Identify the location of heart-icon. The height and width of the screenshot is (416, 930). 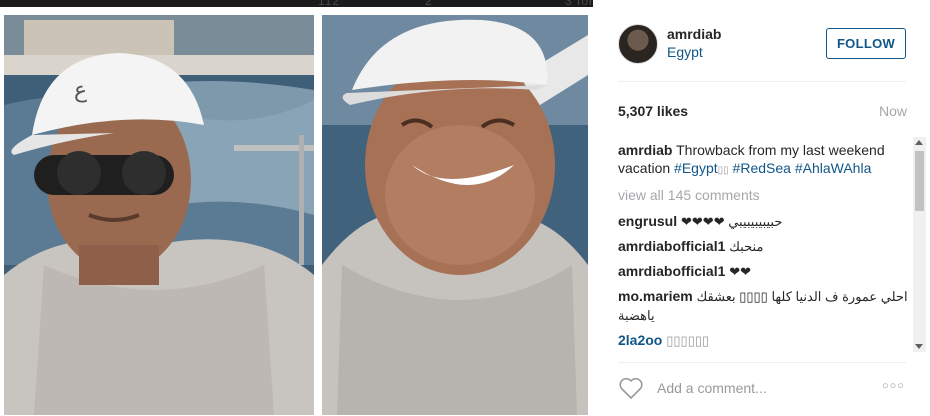
(631, 388).